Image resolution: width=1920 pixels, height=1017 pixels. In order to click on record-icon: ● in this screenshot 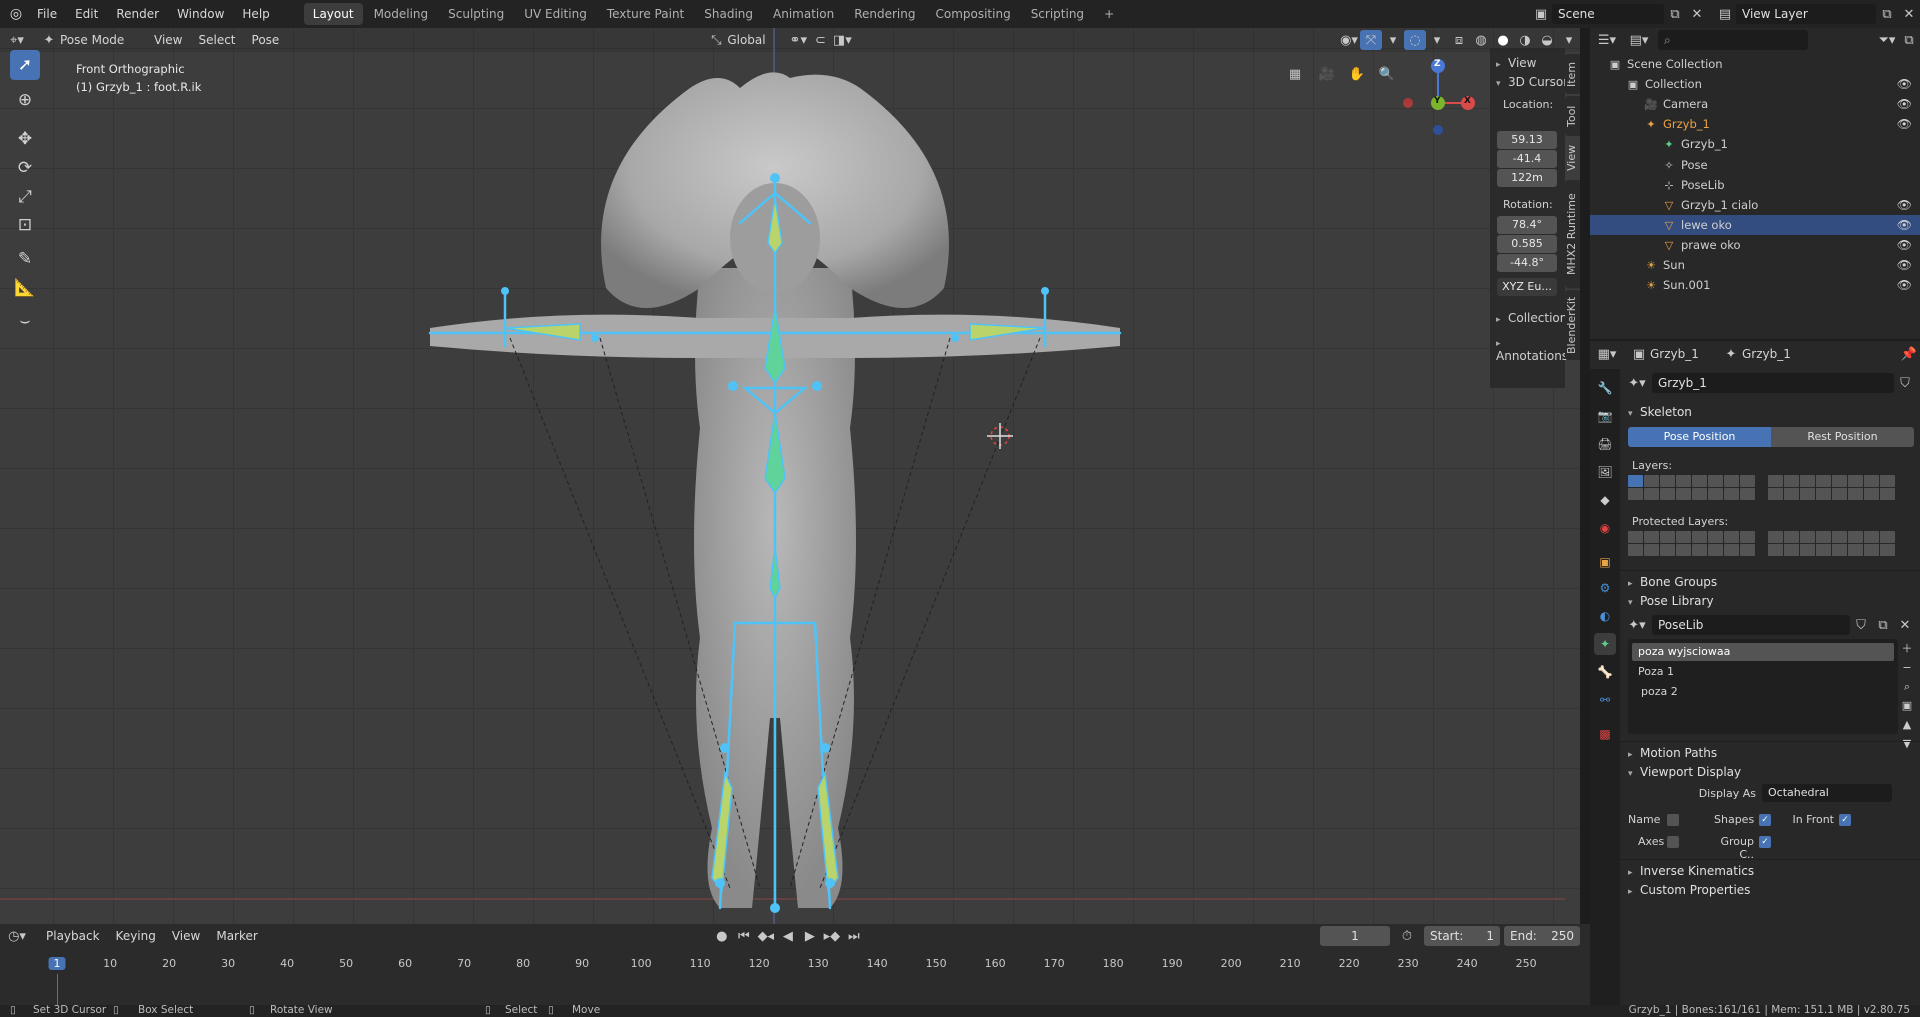, I will do `click(722, 936)`.